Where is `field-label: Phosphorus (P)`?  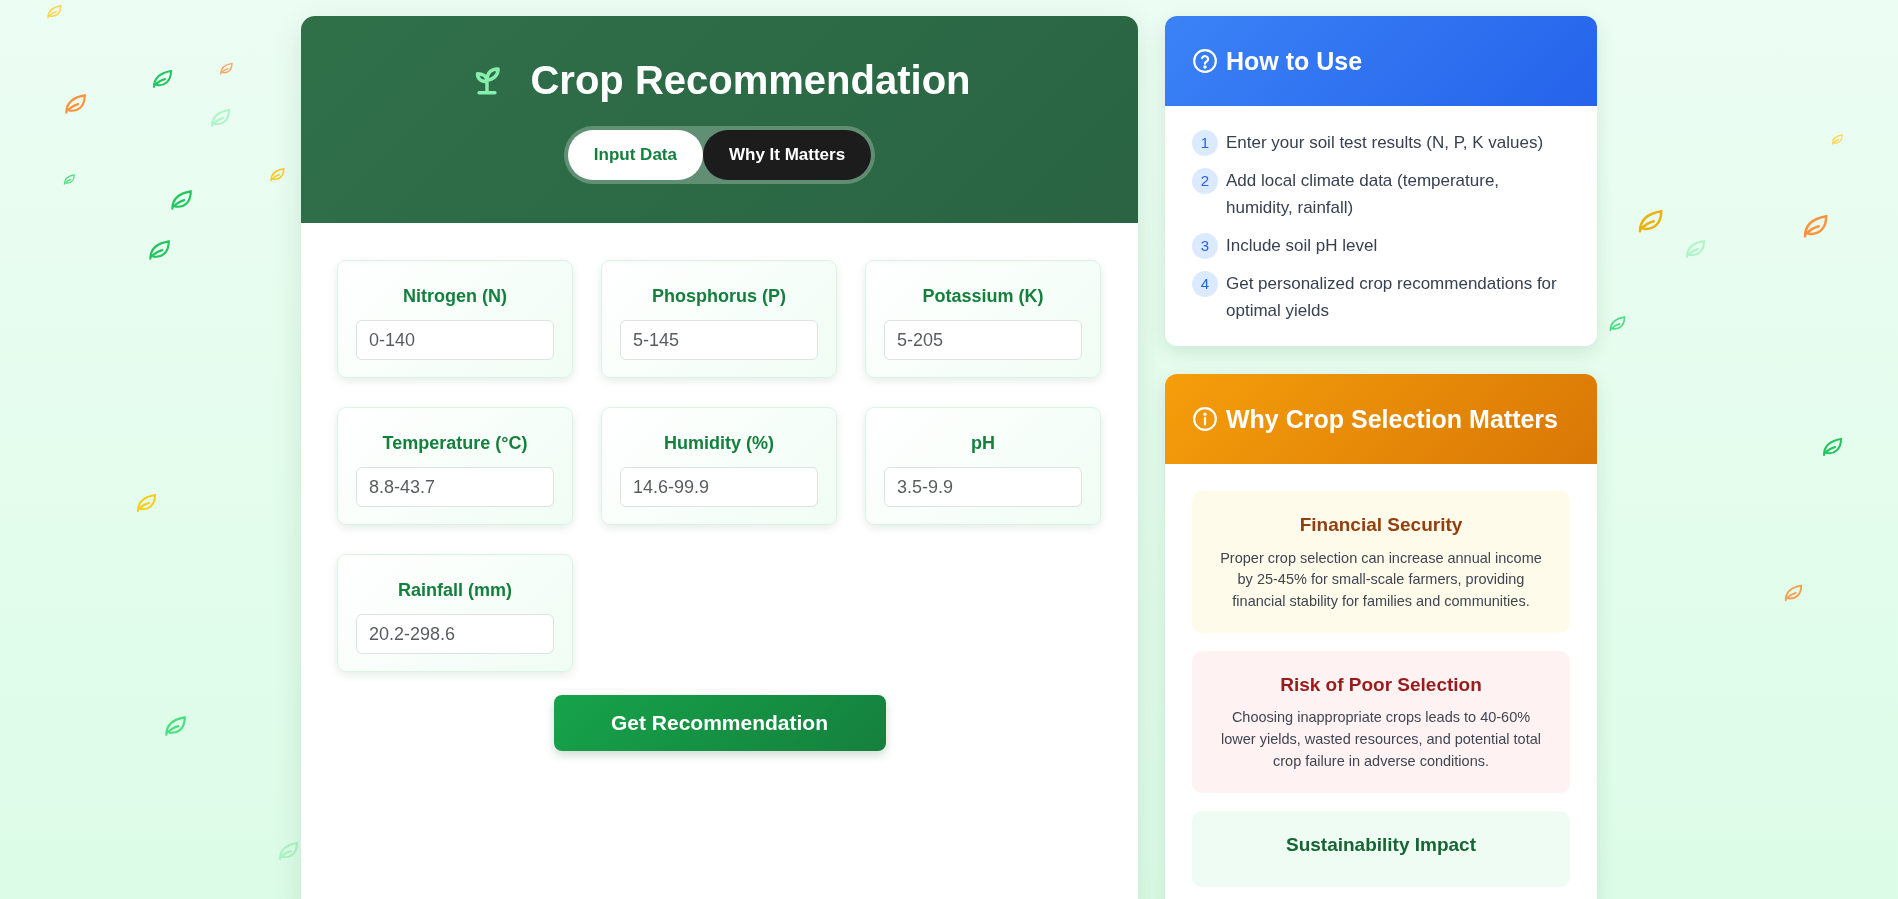 field-label: Phosphorus (P) is located at coordinates (719, 296).